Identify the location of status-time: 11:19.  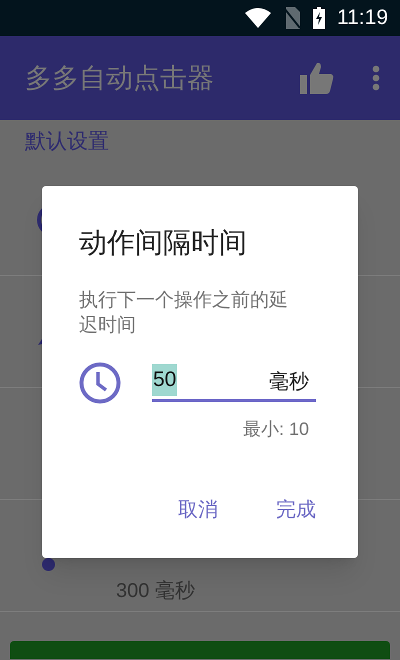
(362, 18).